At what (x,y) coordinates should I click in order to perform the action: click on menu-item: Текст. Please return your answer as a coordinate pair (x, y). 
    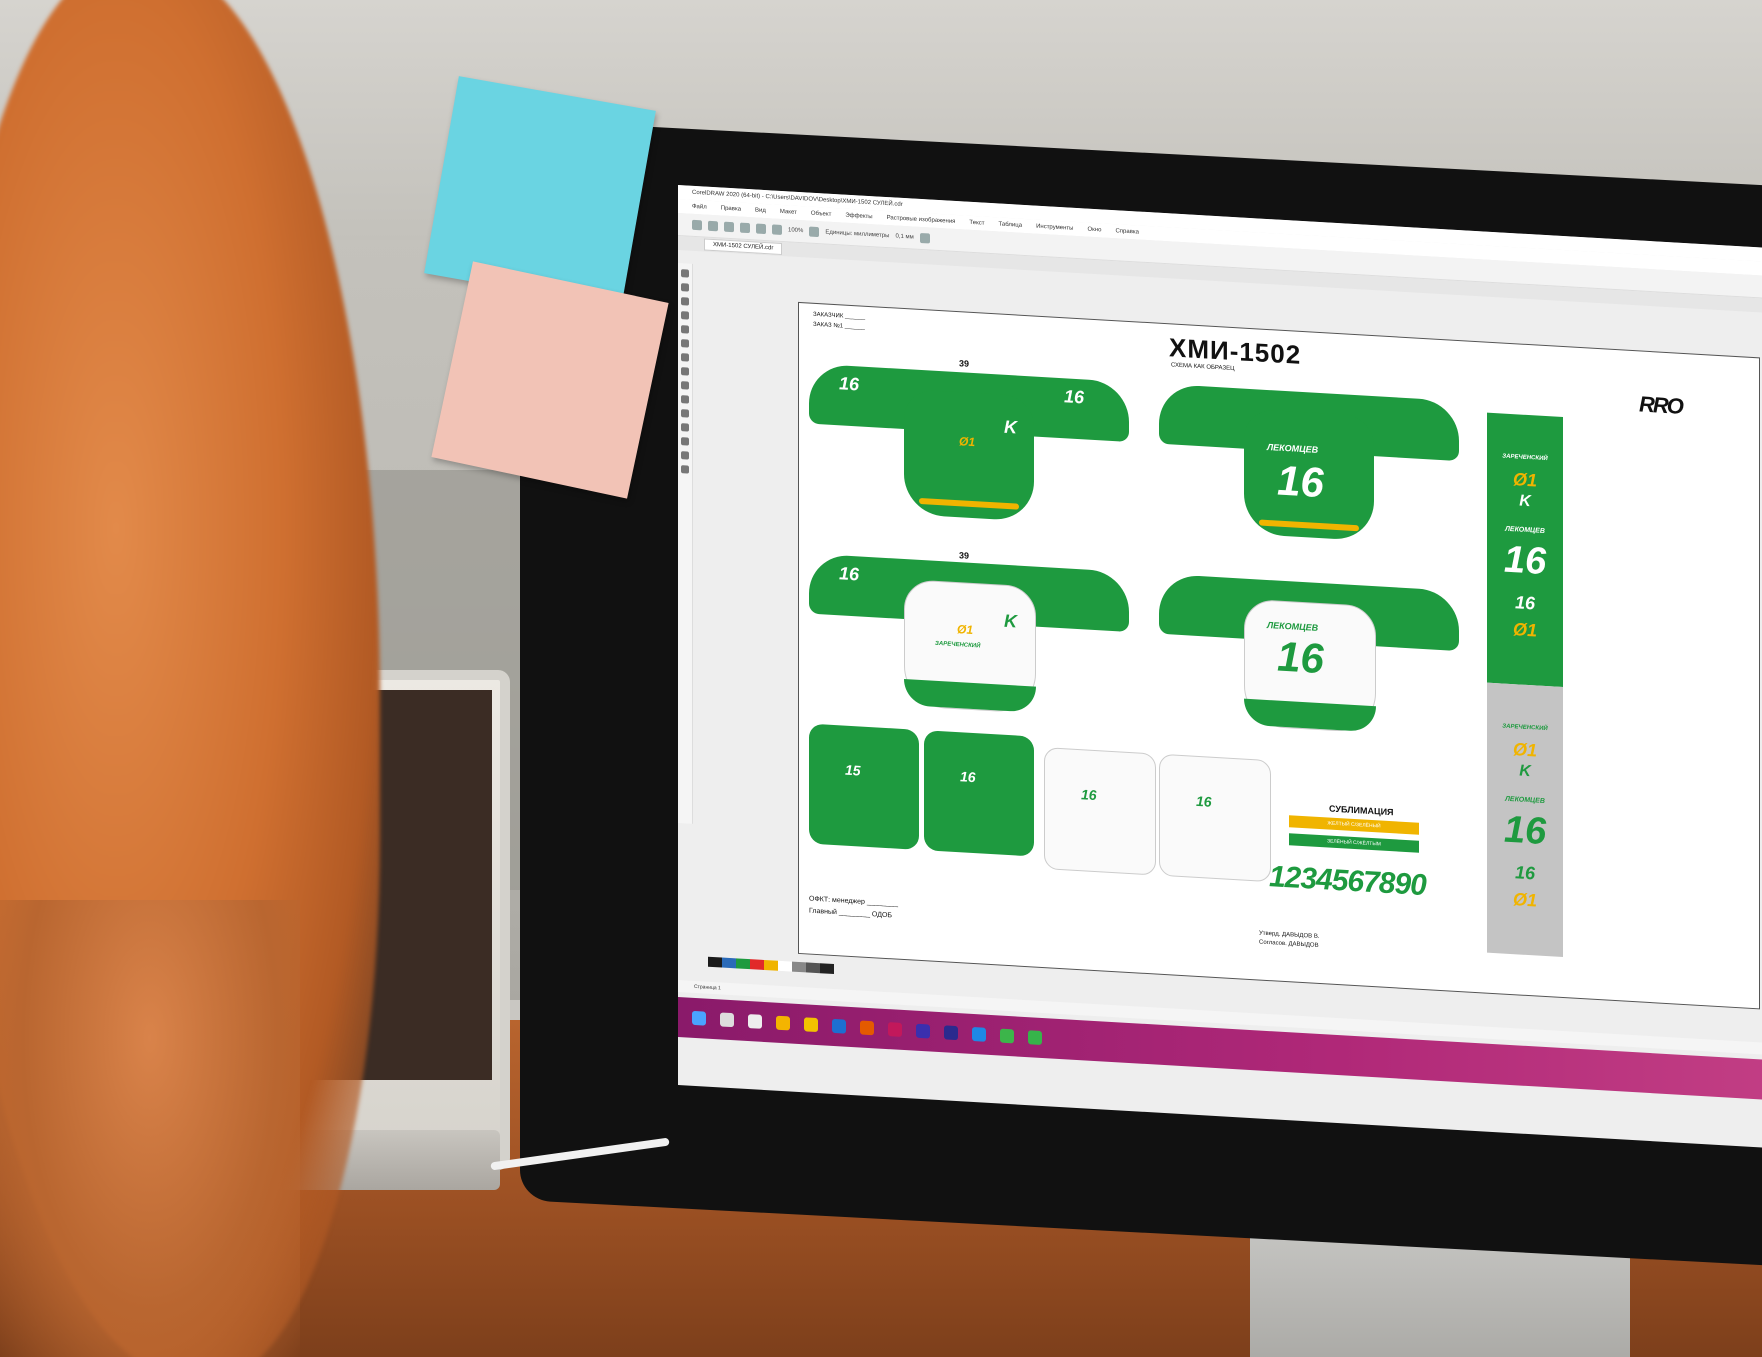
    Looking at the image, I should click on (976, 223).